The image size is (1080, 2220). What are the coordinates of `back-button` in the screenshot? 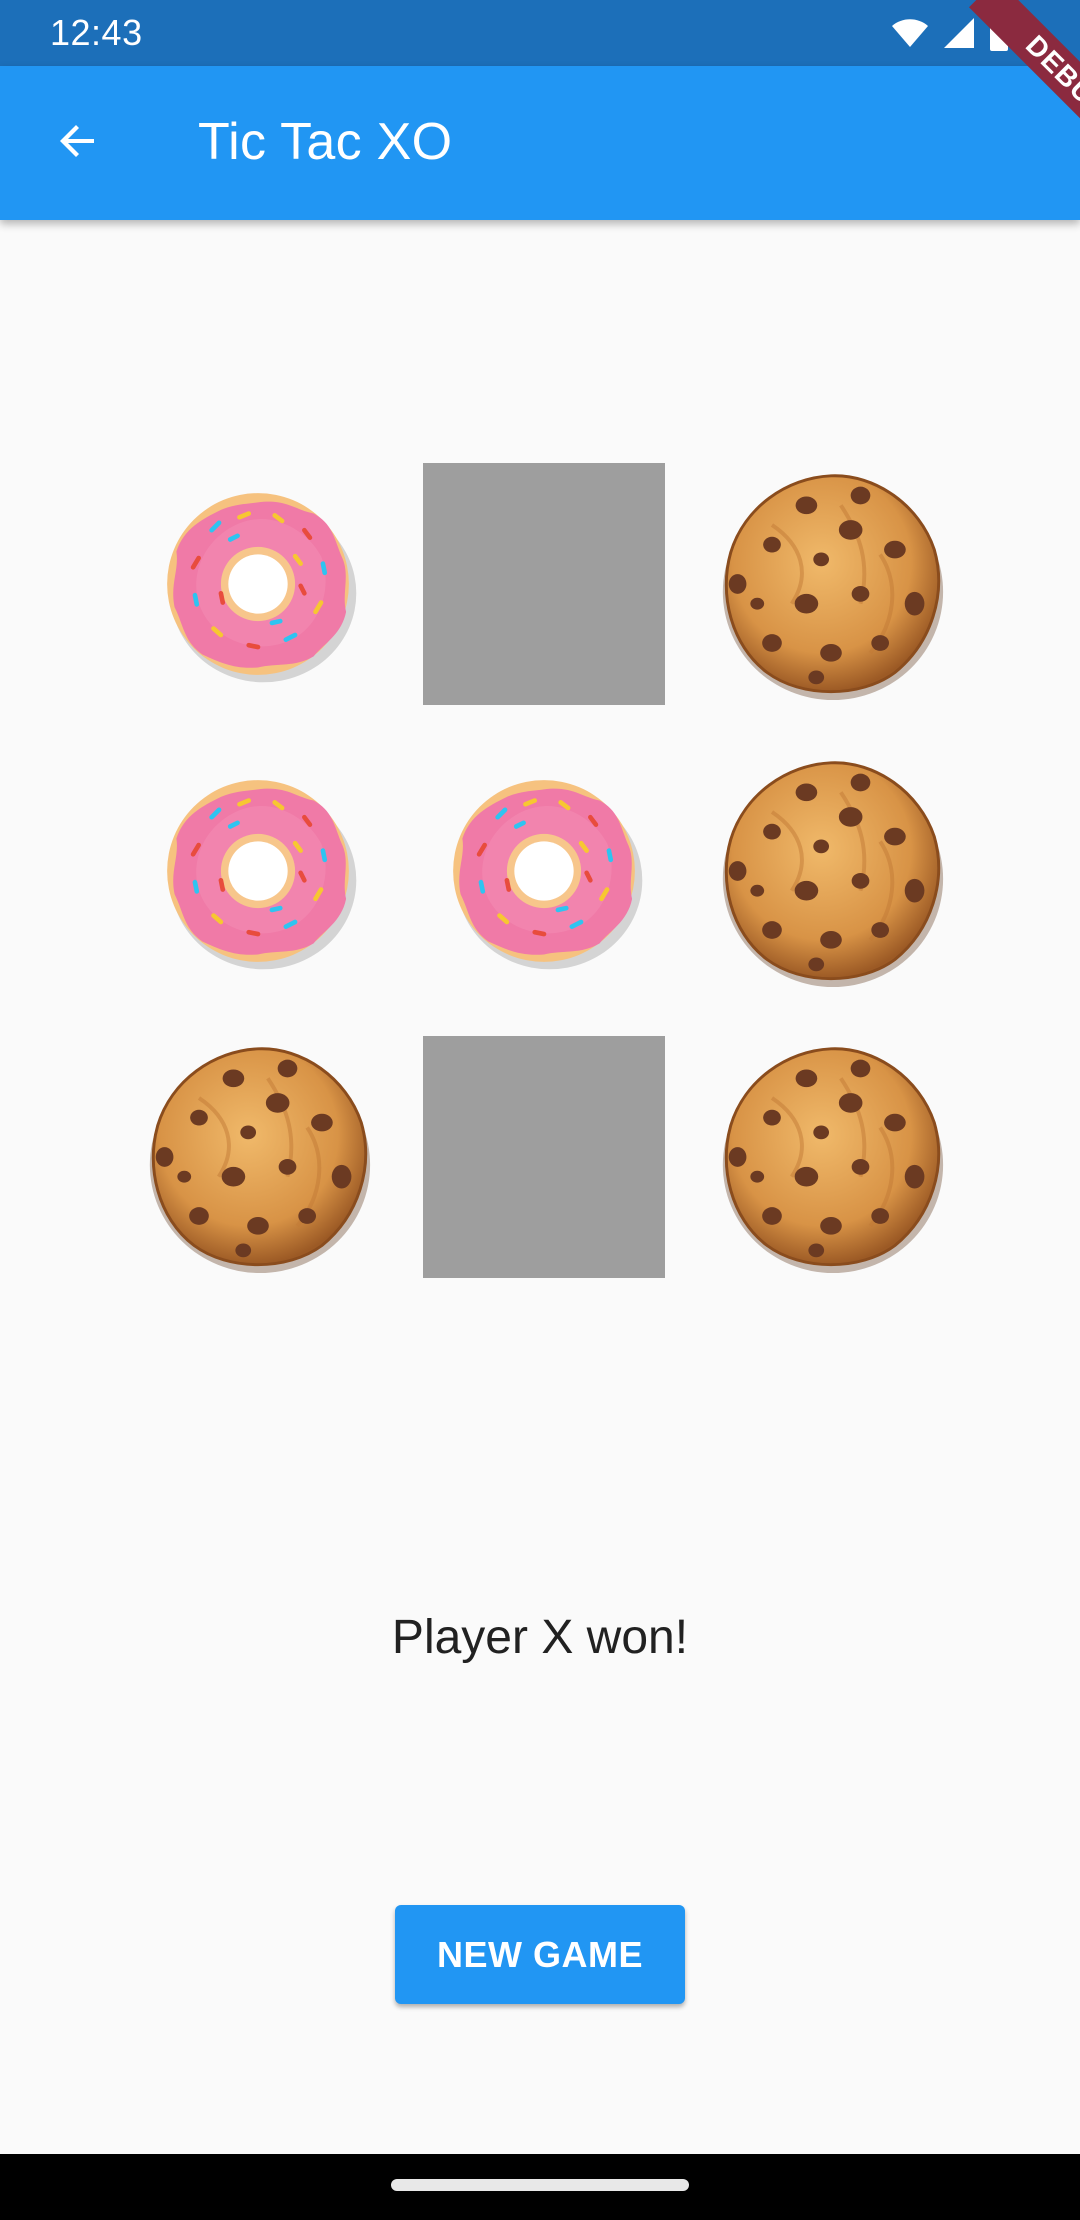 It's located at (78, 141).